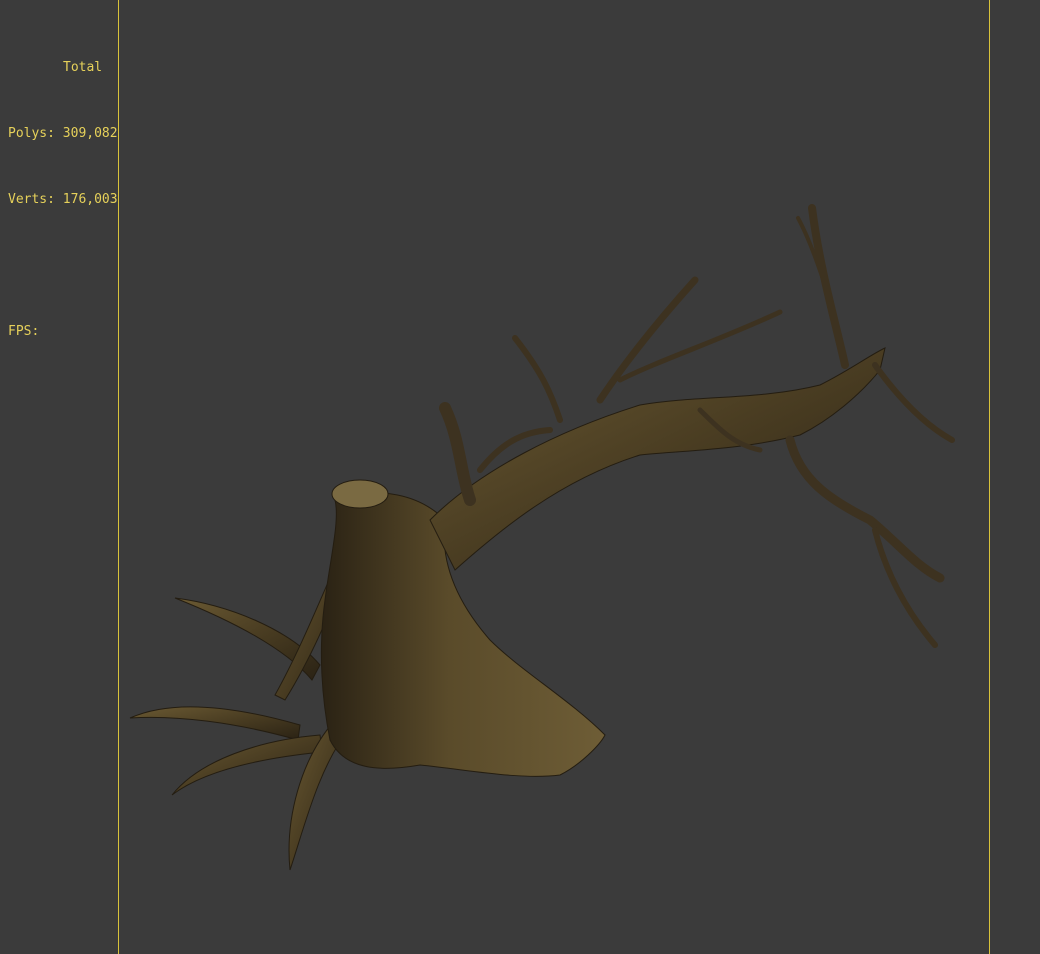 The image size is (1040, 954). What do you see at coordinates (360, 494) in the screenshot?
I see `tree-stump-top` at bounding box center [360, 494].